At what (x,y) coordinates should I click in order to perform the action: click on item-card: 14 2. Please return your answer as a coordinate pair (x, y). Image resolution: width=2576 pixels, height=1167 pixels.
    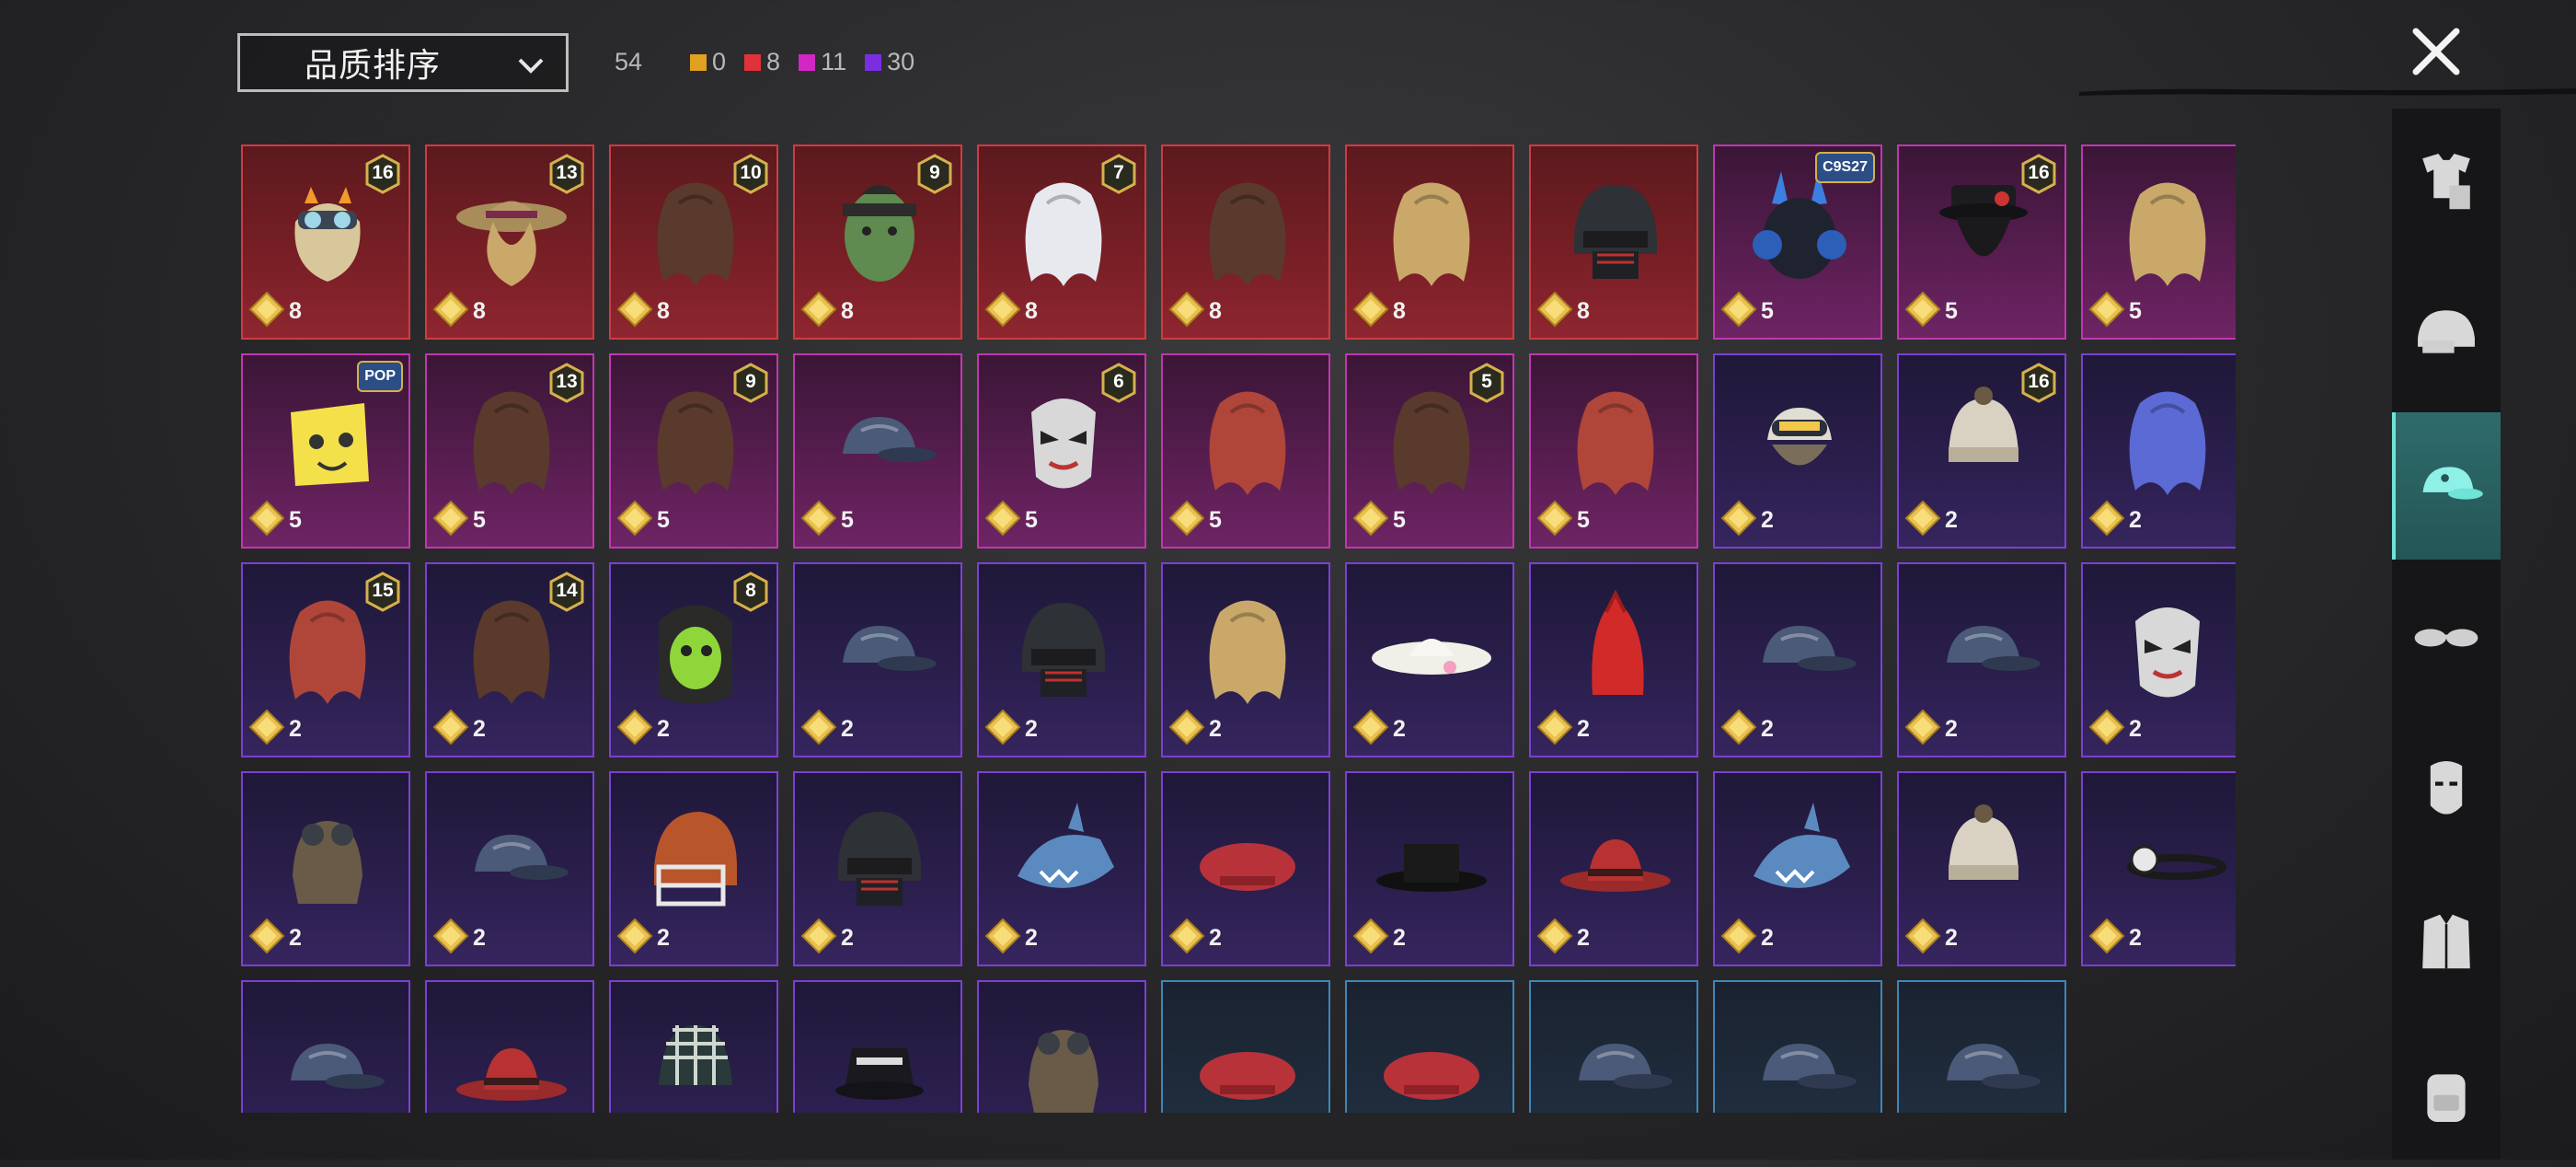
    Looking at the image, I should click on (509, 659).